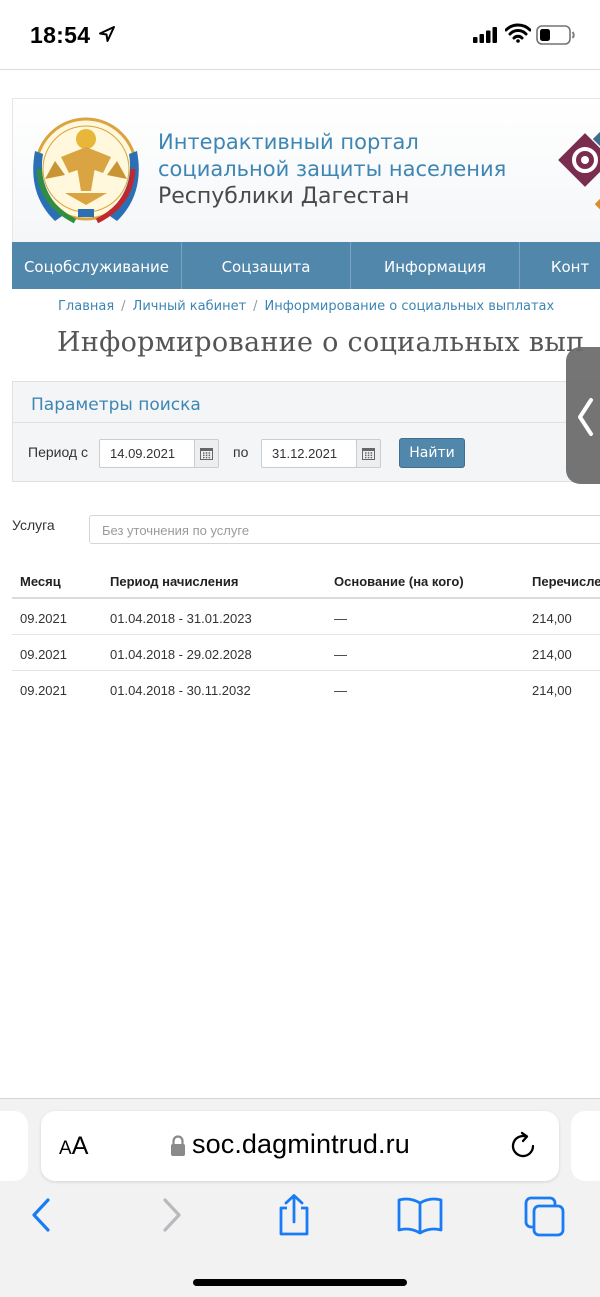  What do you see at coordinates (306, 653) in the screenshot?
I see `table-row: 09.2021 01.04.2018 - 29.02.2028 — 214,00` at bounding box center [306, 653].